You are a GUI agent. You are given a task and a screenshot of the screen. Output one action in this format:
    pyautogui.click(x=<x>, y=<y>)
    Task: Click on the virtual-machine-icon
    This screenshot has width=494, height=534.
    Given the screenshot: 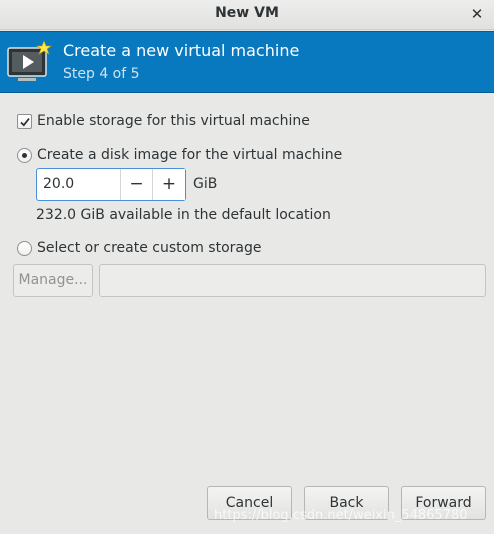 What is the action you would take?
    pyautogui.click(x=29, y=60)
    